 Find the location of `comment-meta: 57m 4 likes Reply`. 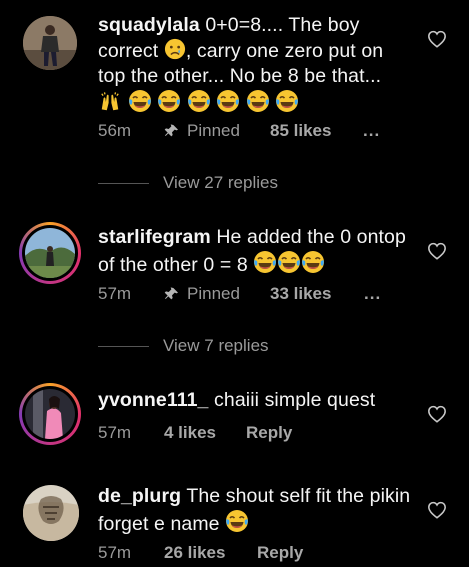

comment-meta: 57m 4 likes Reply is located at coordinates (195, 433).